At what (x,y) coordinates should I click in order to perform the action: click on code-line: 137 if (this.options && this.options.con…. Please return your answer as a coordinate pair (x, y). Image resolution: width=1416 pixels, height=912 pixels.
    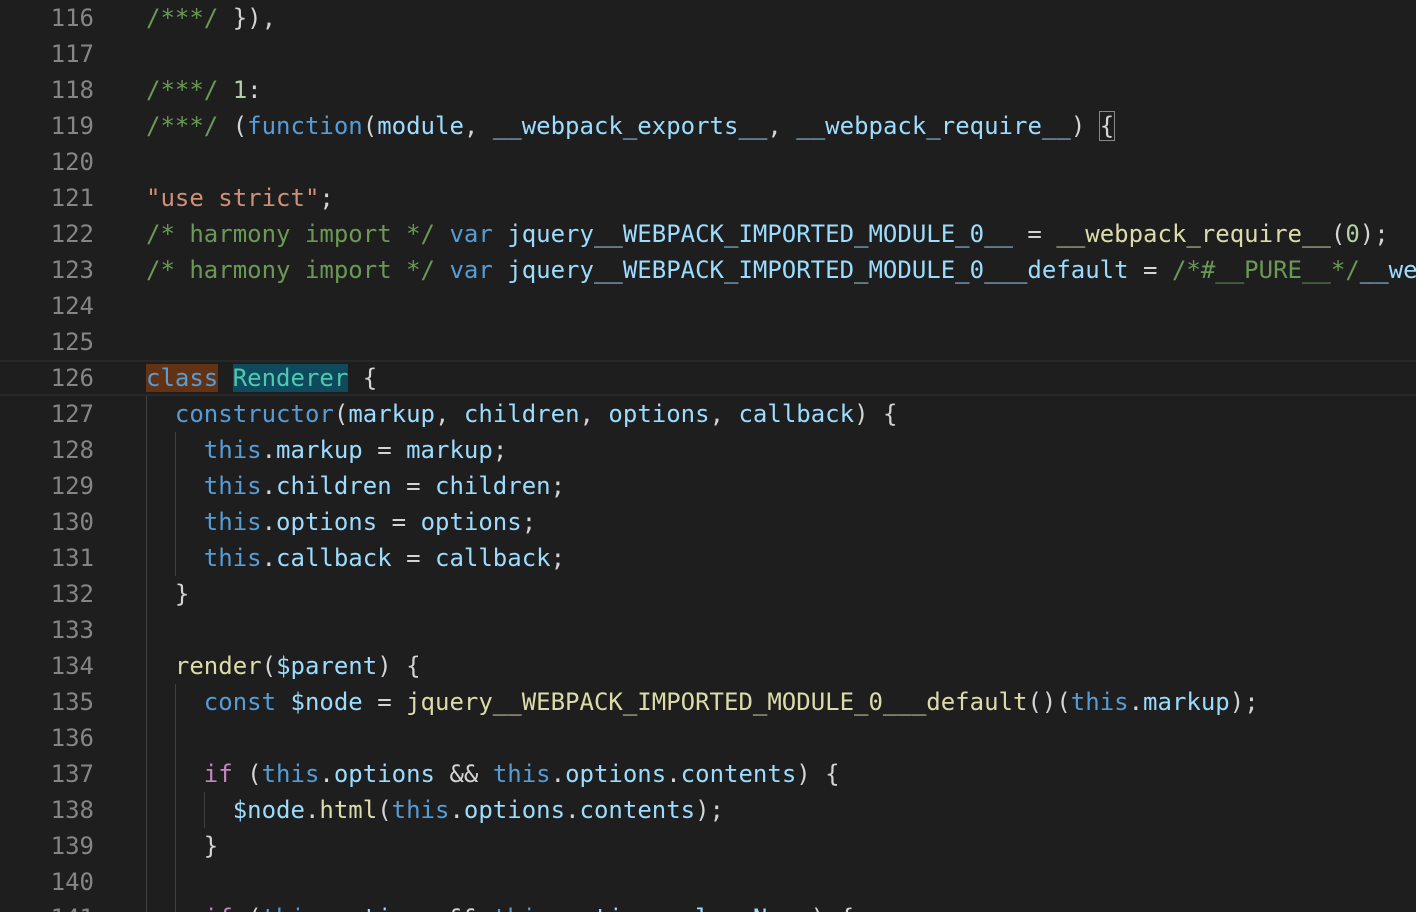
    Looking at the image, I should click on (708, 774).